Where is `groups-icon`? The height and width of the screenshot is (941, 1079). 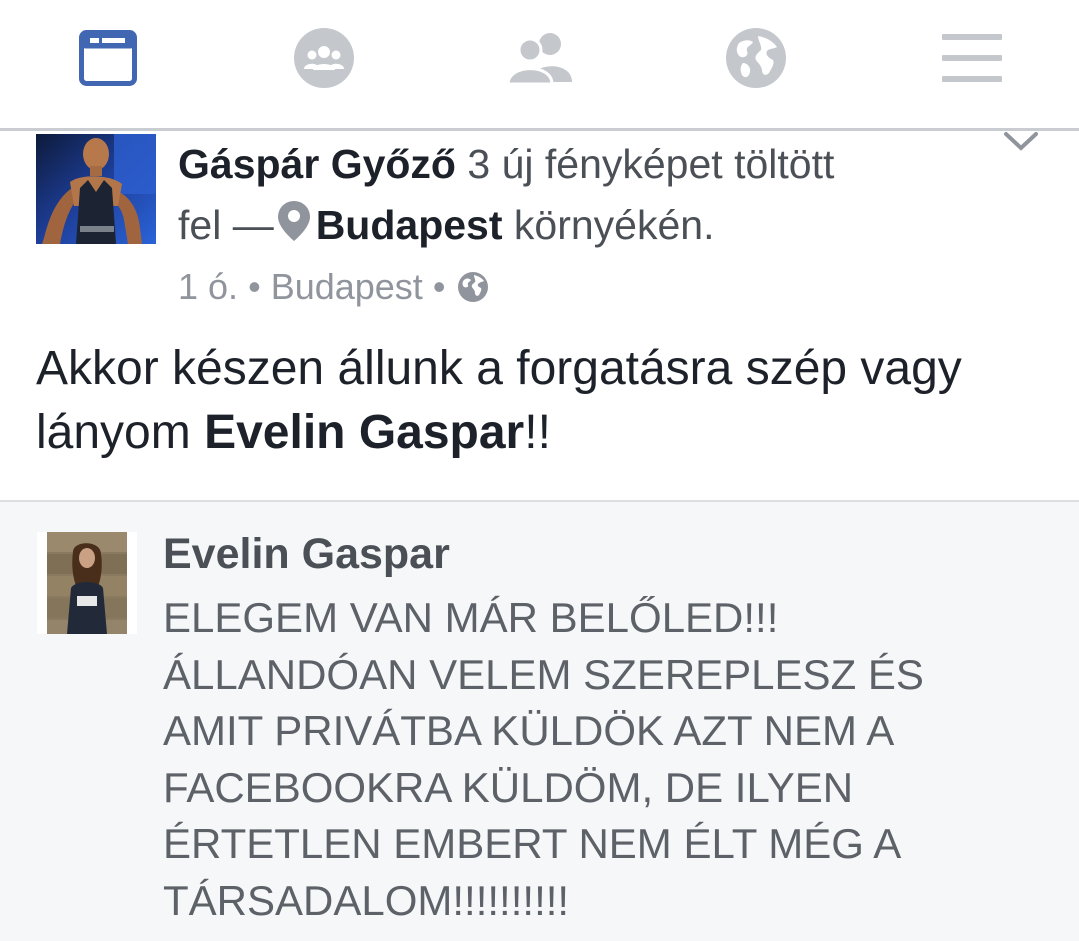
groups-icon is located at coordinates (324, 58).